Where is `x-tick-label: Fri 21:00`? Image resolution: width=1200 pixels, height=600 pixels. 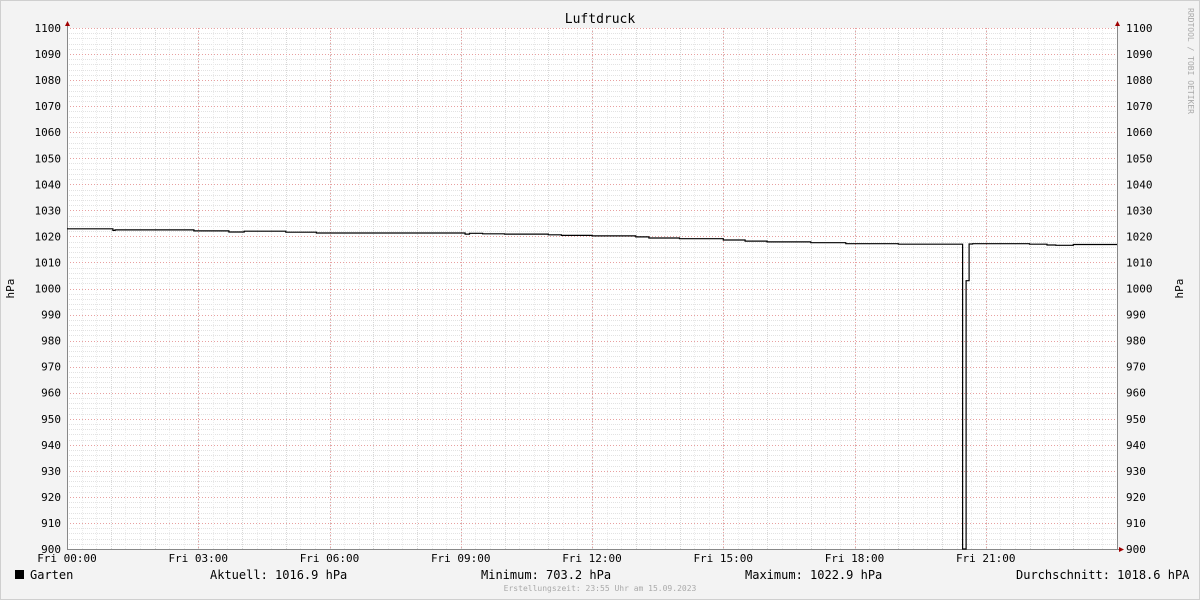 x-tick-label: Fri 21:00 is located at coordinates (986, 558).